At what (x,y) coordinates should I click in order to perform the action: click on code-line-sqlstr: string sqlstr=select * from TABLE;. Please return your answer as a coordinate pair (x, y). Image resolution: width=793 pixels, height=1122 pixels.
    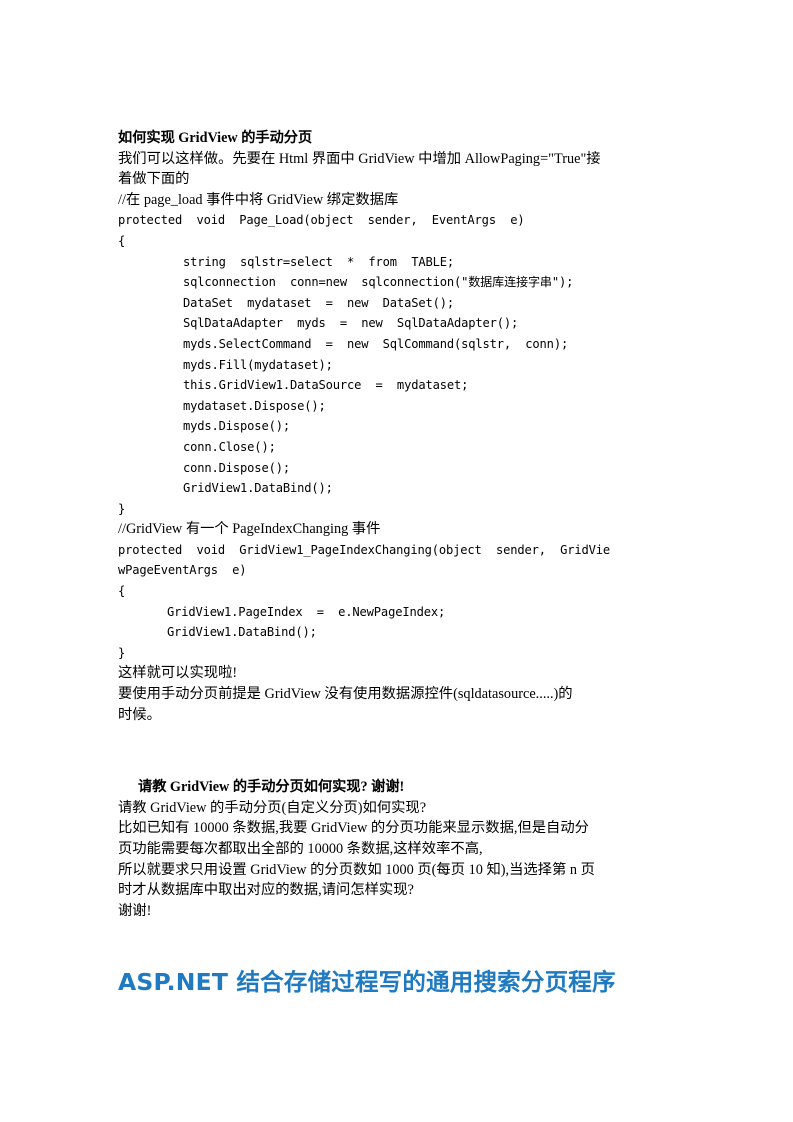
    Looking at the image, I should click on (318, 261).